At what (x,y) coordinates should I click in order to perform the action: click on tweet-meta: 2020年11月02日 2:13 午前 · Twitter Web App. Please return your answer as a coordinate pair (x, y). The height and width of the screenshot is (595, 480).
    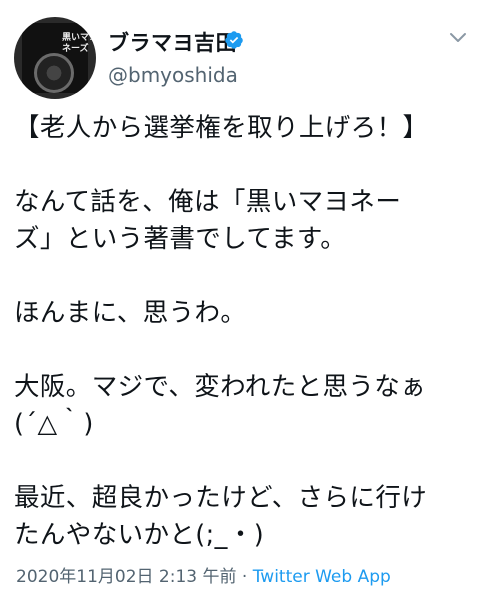
    Looking at the image, I should click on (203, 574).